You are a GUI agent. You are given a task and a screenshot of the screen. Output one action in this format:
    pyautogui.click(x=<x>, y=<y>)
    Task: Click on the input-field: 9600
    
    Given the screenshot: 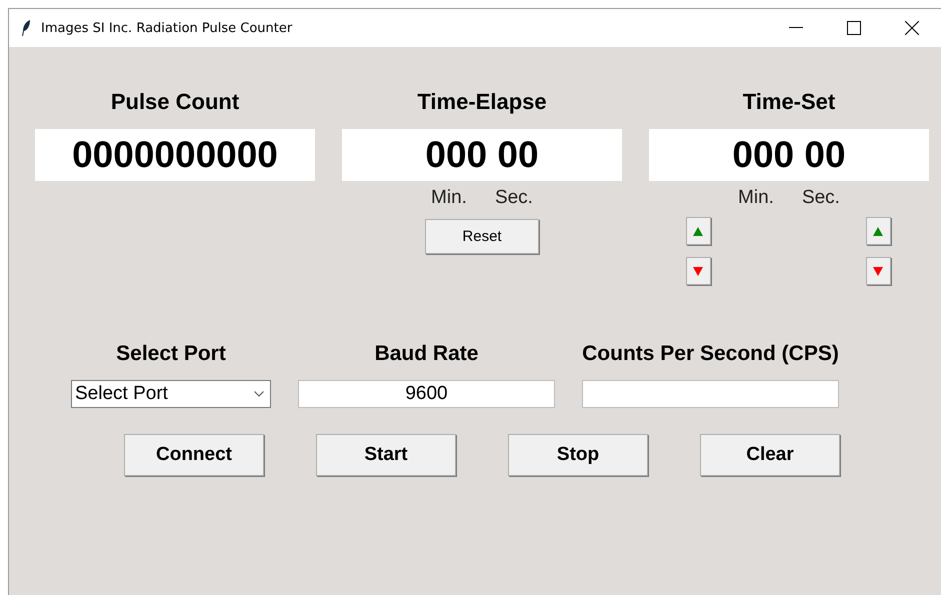 What is the action you would take?
    pyautogui.click(x=426, y=394)
    